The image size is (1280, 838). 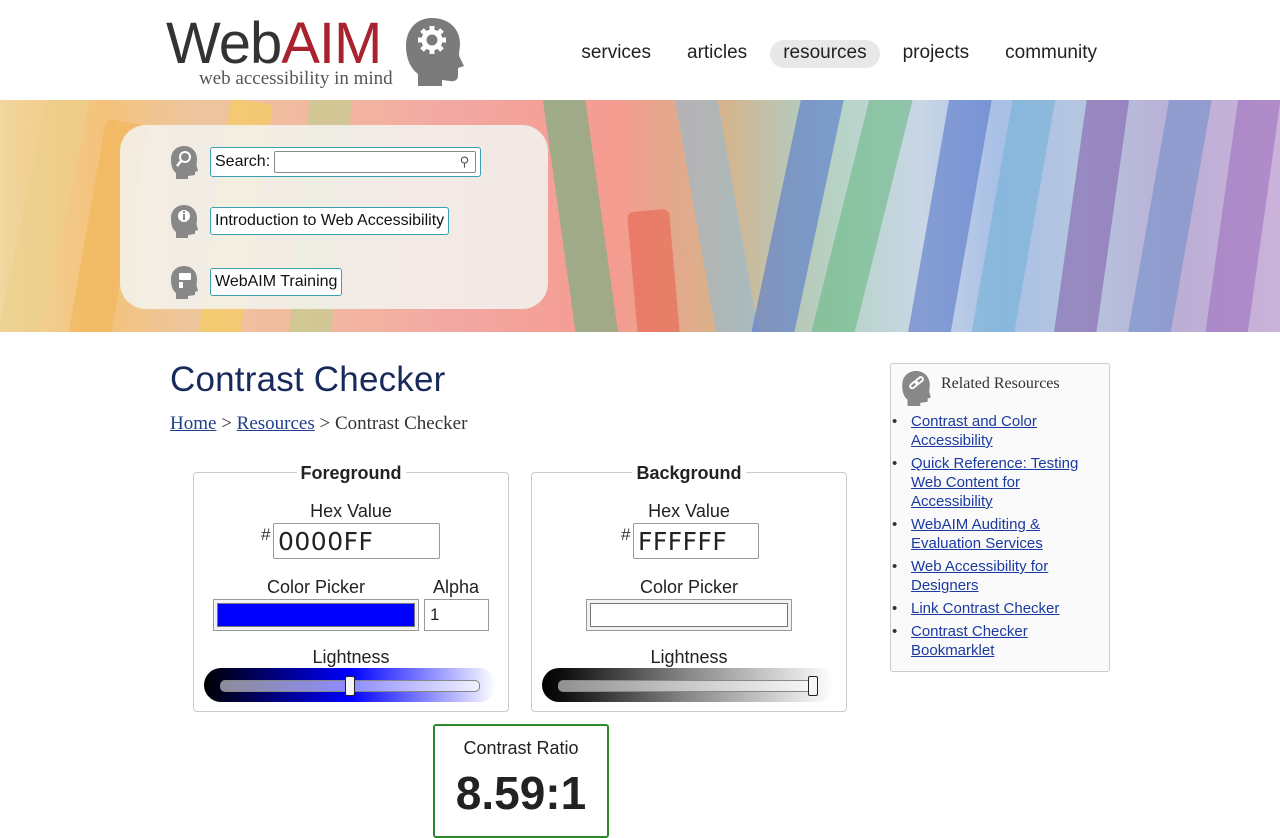 I want to click on search-form: Search: ⚲, so click(x=346, y=162).